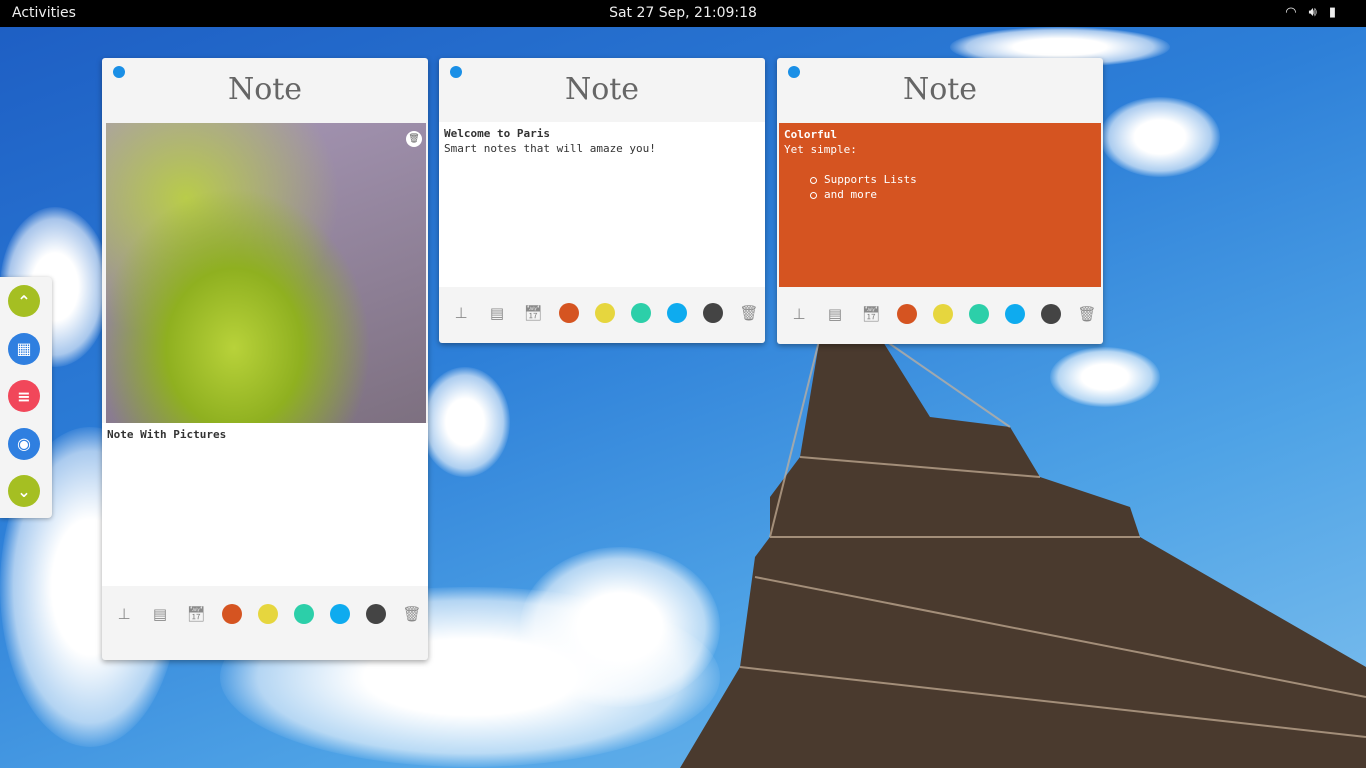 Image resolution: width=1366 pixels, height=768 pixels. I want to click on preview-button: ◉, so click(24, 443).